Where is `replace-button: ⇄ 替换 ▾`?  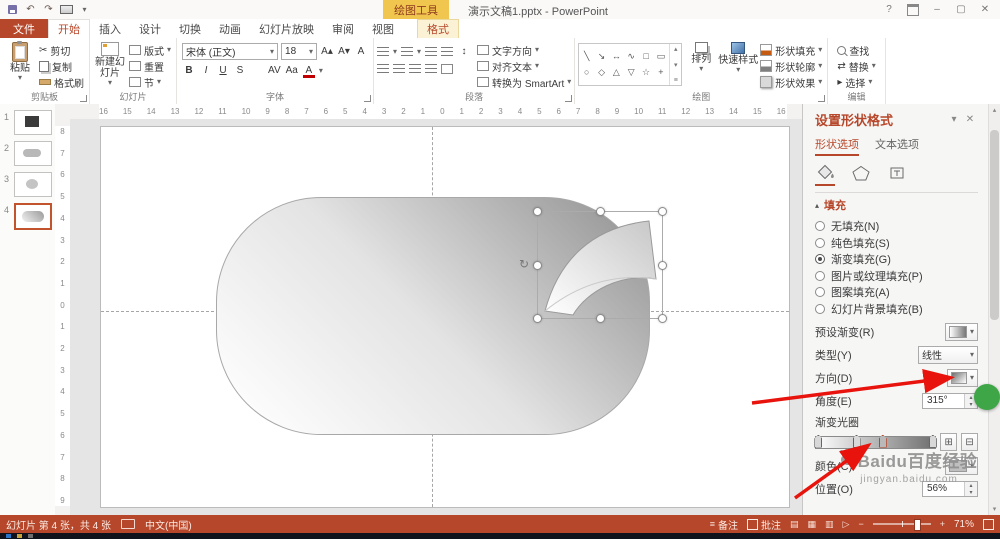
replace-button: ⇄ 替换 ▾ is located at coordinates (856, 66).